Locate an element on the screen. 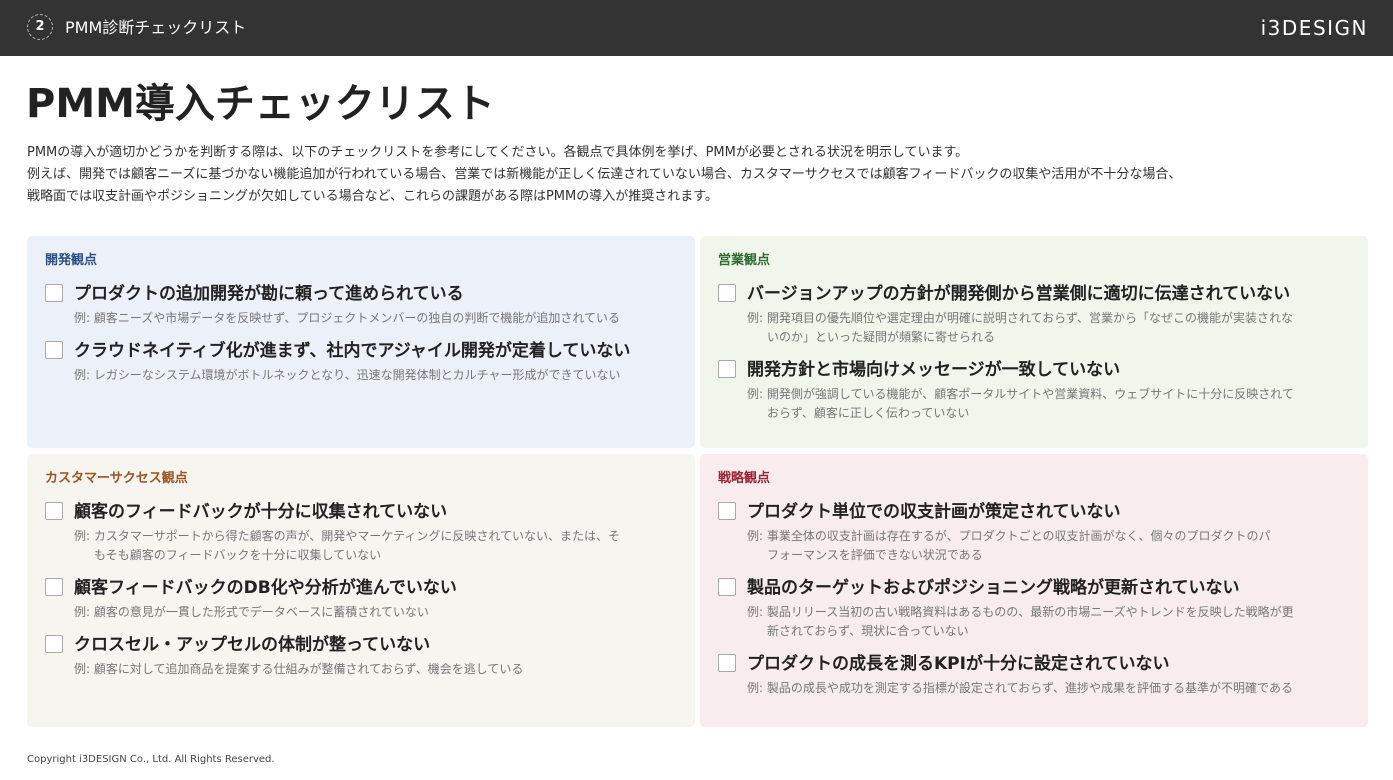 The image size is (1393, 780). panel-label: 開発観点 is located at coordinates (71, 260).